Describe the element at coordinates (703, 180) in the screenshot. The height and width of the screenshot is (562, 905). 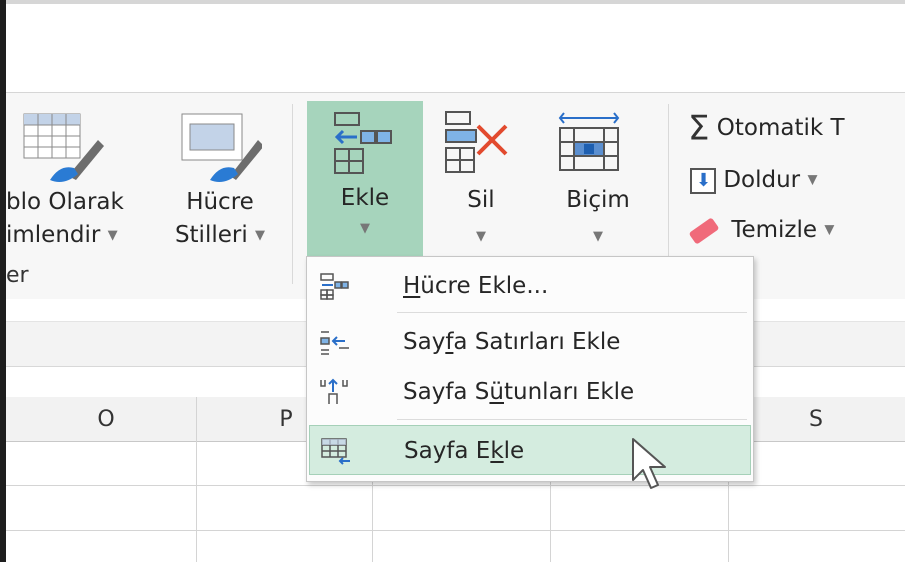
I see `fill-down-icon: ⬇` at that location.